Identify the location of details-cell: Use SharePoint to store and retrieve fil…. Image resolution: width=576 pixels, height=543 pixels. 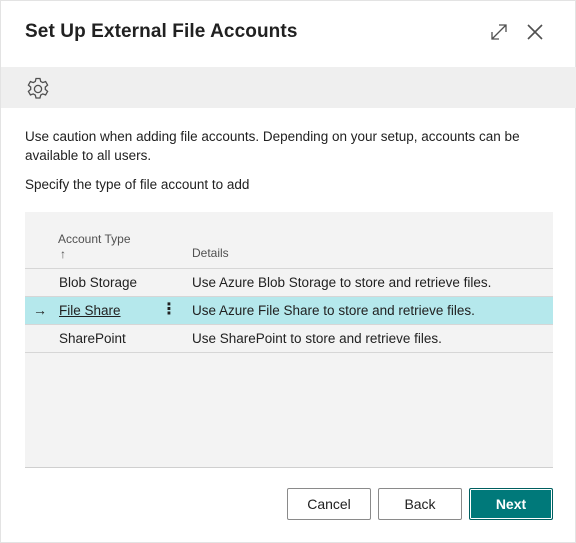
(317, 338).